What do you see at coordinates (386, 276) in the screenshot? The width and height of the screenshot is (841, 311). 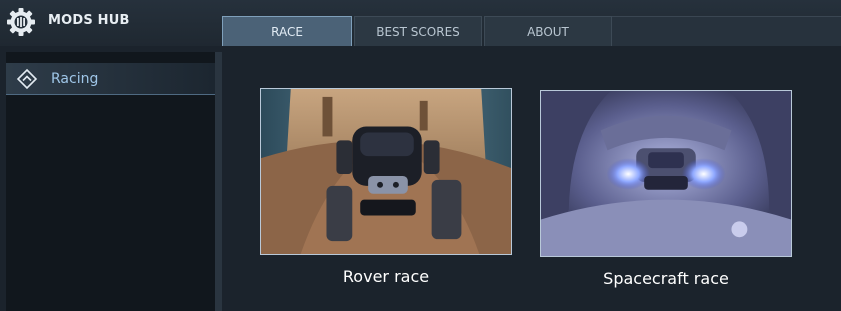 I see `card-caption: Rover race` at bounding box center [386, 276].